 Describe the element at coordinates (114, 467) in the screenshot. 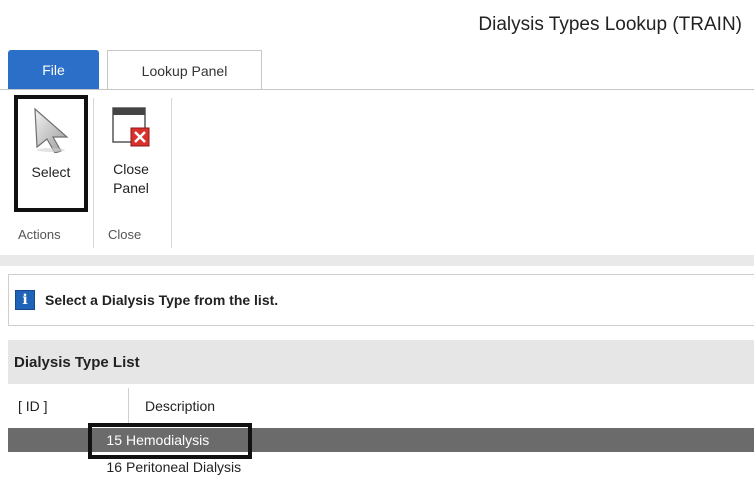

I see `row-id: 16` at that location.